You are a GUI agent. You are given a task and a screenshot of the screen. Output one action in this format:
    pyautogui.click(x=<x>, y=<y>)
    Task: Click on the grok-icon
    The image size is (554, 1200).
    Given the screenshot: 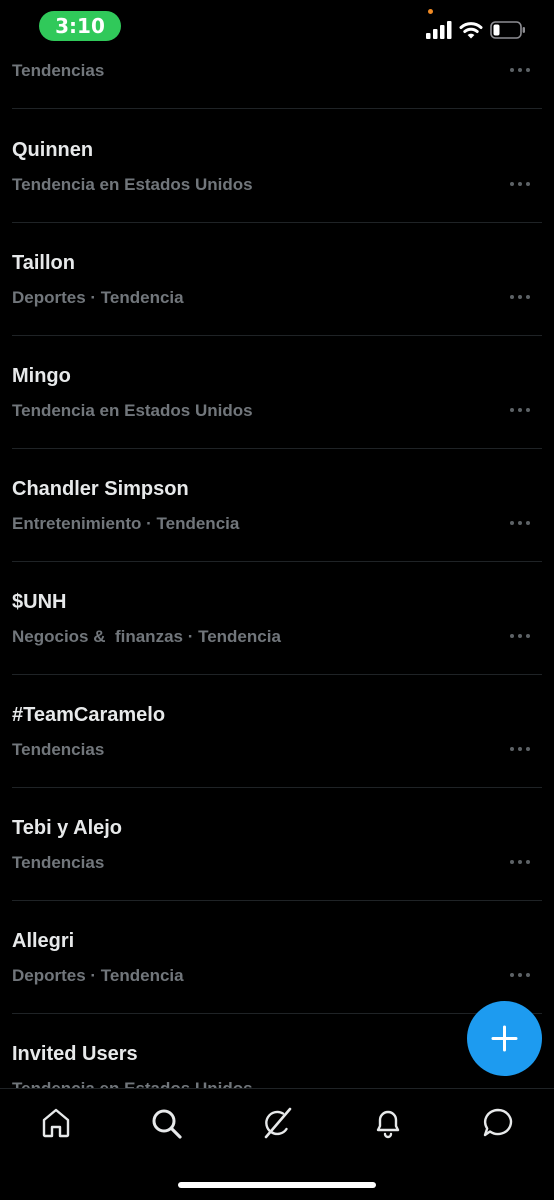 What is the action you would take?
    pyautogui.click(x=278, y=1123)
    